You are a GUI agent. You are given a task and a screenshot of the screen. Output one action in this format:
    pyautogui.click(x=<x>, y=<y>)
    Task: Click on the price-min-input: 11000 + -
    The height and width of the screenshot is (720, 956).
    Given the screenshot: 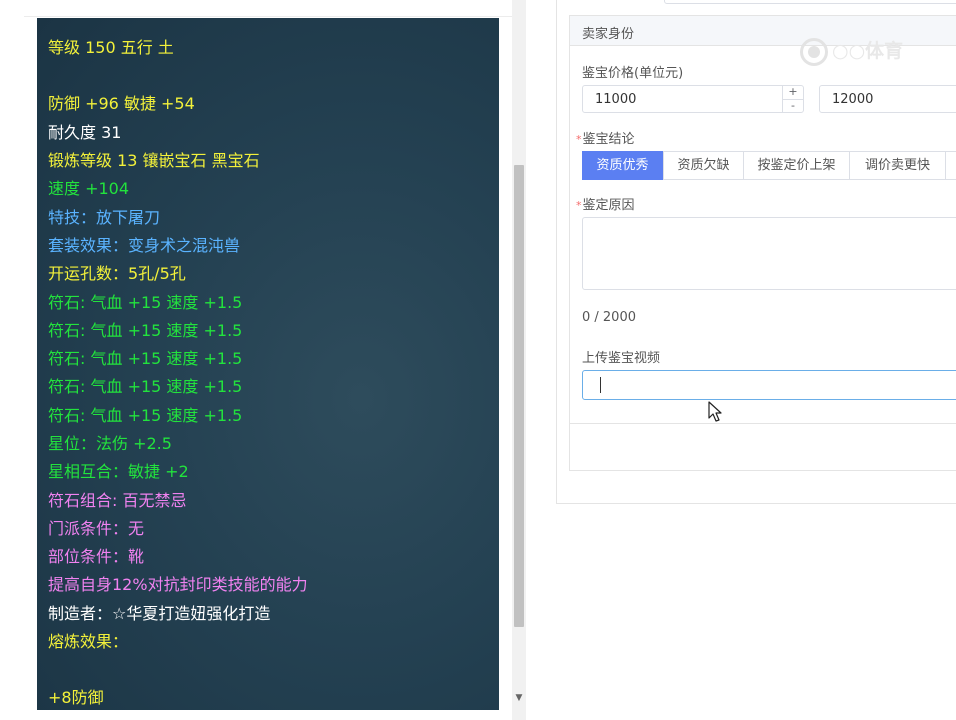 What is the action you would take?
    pyautogui.click(x=693, y=99)
    